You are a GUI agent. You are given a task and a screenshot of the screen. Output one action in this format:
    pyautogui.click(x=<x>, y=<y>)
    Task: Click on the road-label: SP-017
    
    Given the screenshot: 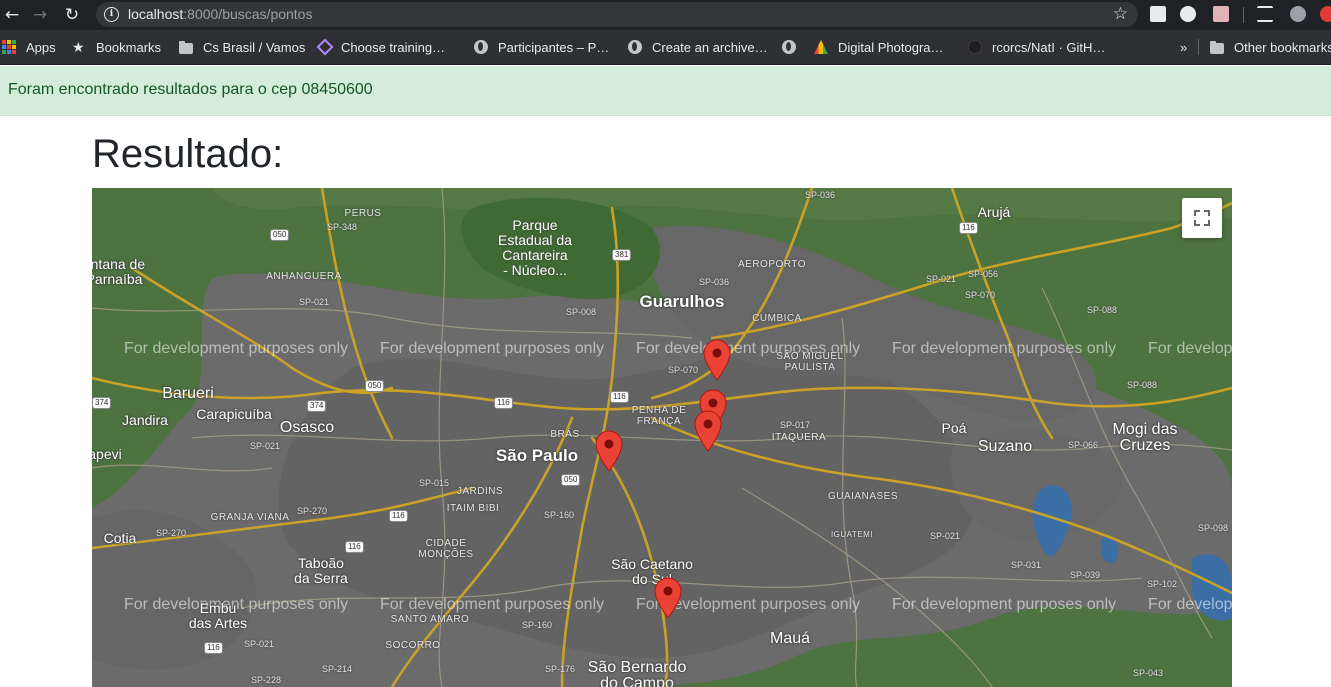 What is the action you would take?
    pyautogui.click(x=795, y=425)
    